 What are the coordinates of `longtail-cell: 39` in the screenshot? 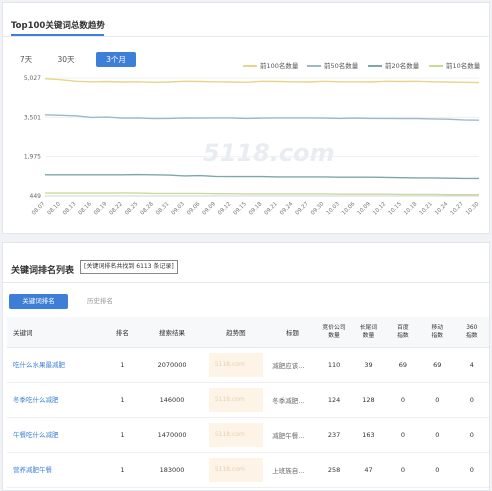 It's located at (368, 365).